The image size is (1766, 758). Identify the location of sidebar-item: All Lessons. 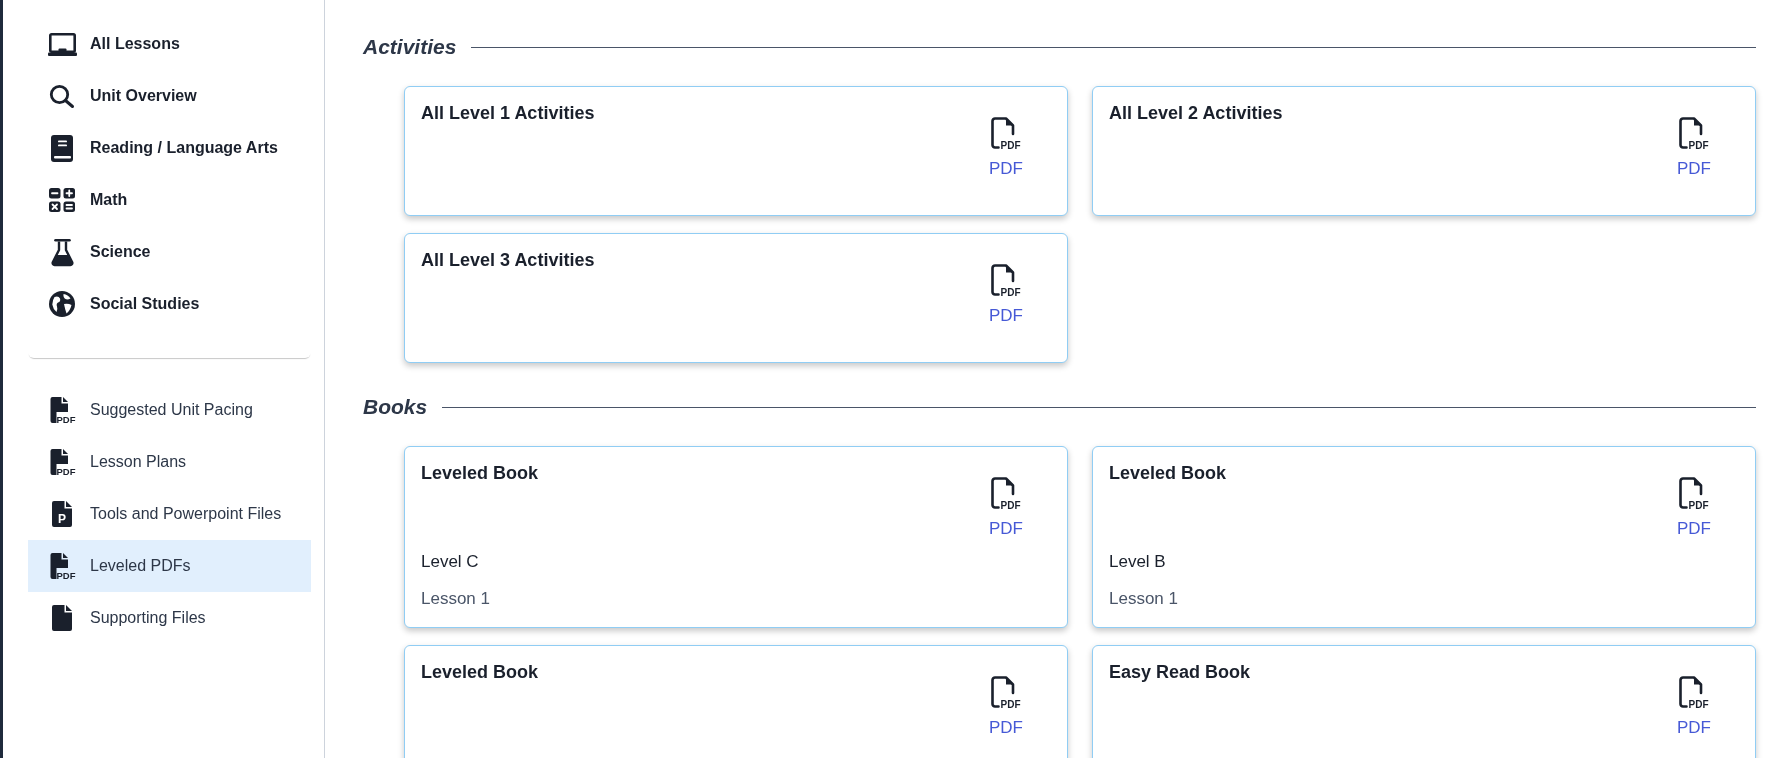
(169, 44).